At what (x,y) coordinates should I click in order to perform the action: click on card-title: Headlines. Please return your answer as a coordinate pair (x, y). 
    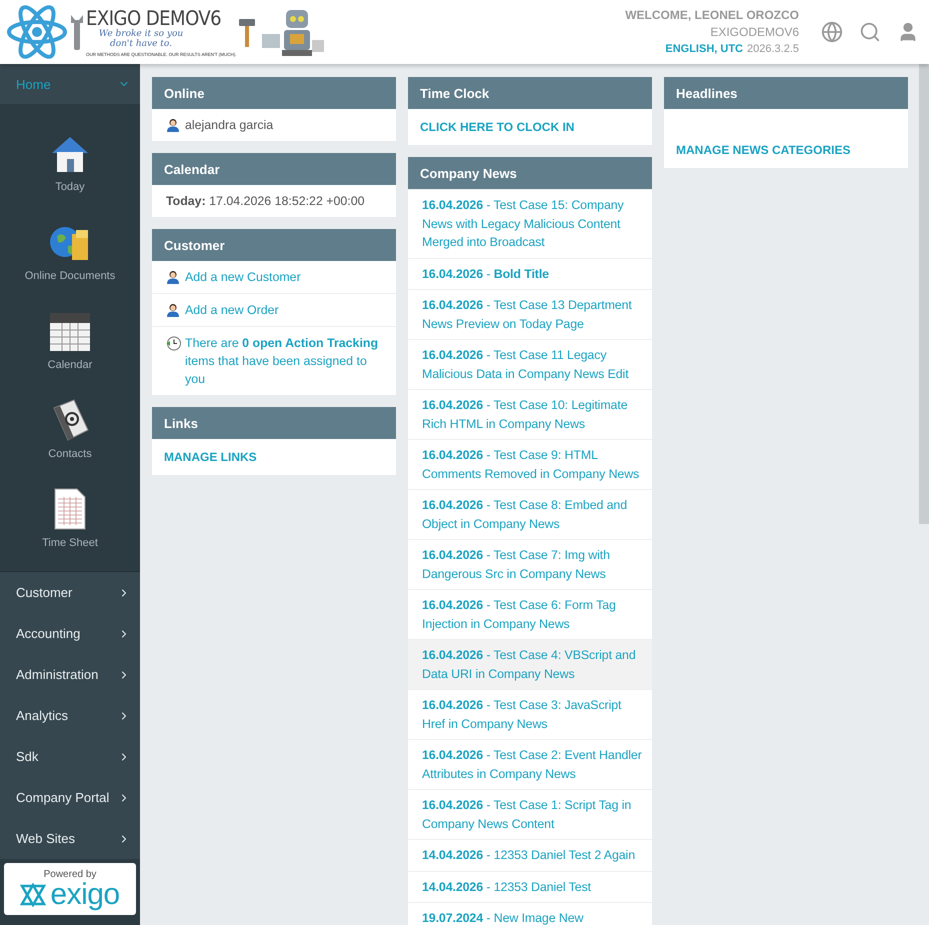
    Looking at the image, I should click on (786, 93).